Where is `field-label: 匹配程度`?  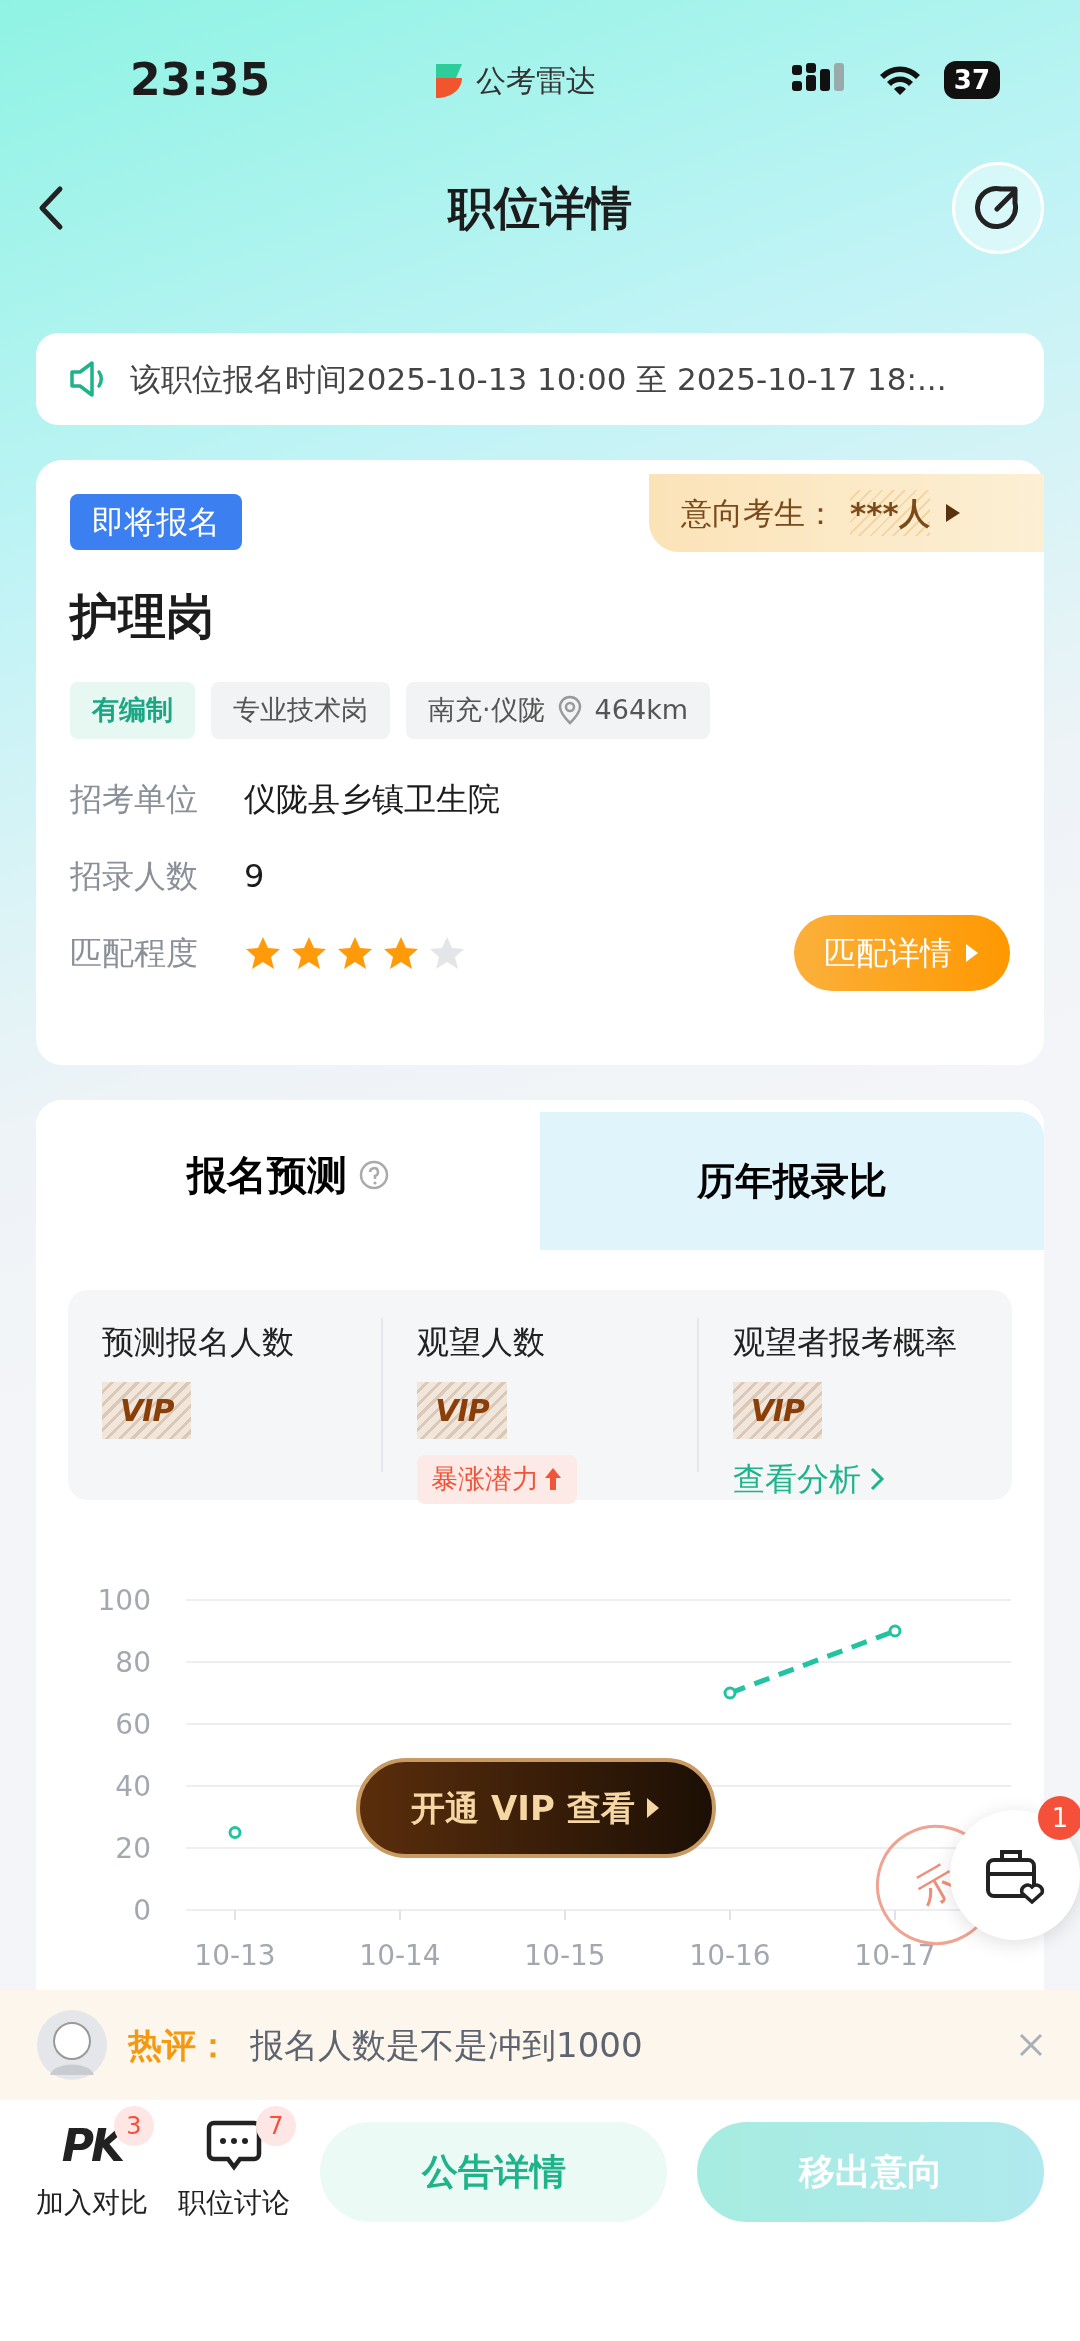
field-label: 匹配程度 is located at coordinates (134, 953).